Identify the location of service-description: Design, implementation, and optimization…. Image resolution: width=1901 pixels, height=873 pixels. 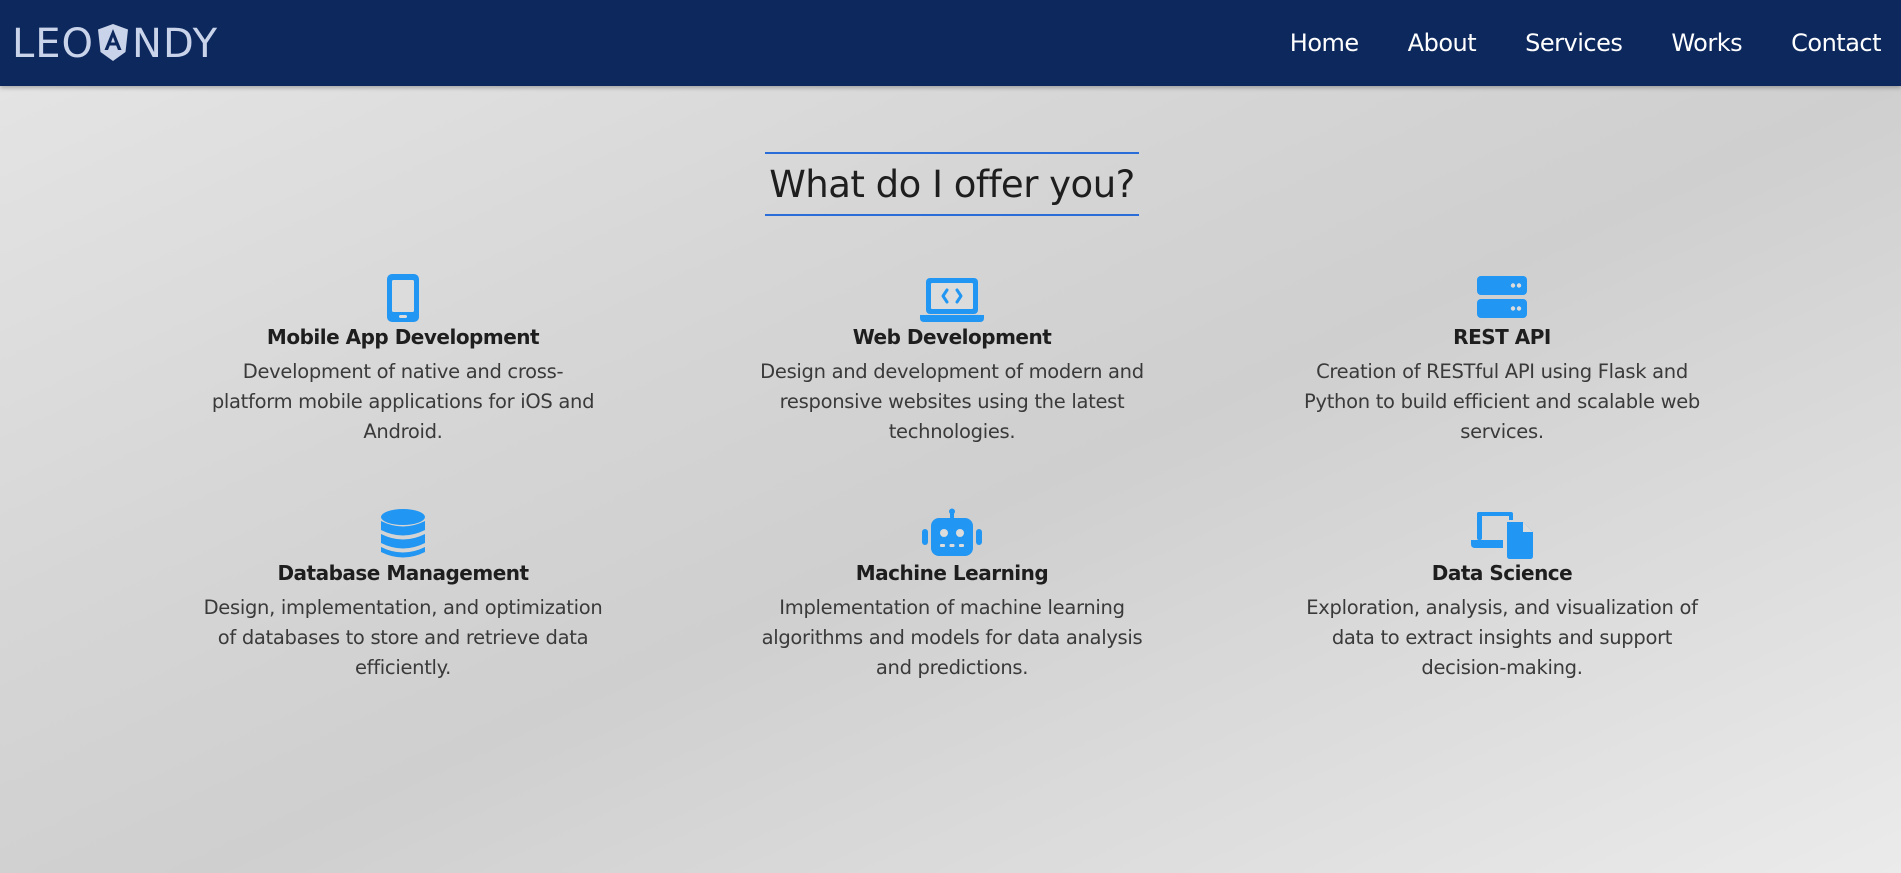
(403, 637).